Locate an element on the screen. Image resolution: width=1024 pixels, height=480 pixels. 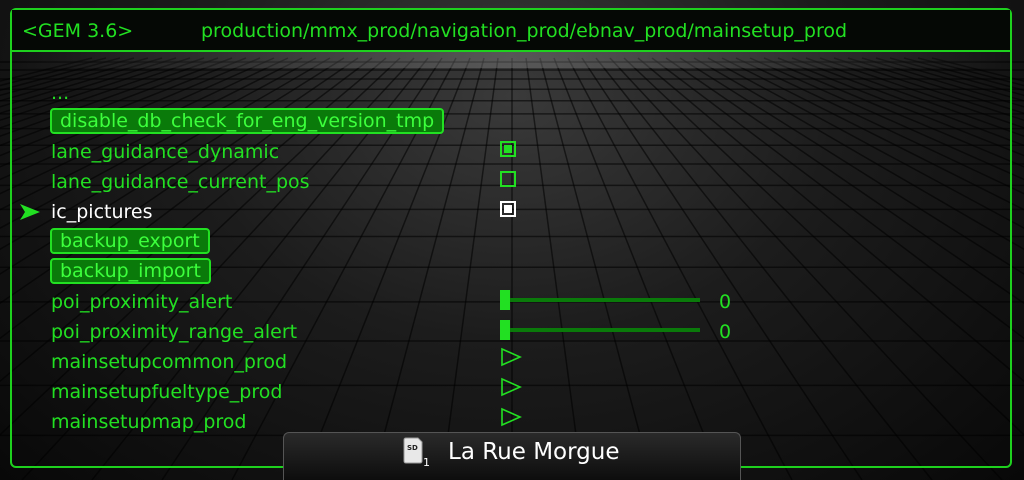
item-poi-proximity-range-alert: poi_proximity_range_alert is located at coordinates (174, 332).